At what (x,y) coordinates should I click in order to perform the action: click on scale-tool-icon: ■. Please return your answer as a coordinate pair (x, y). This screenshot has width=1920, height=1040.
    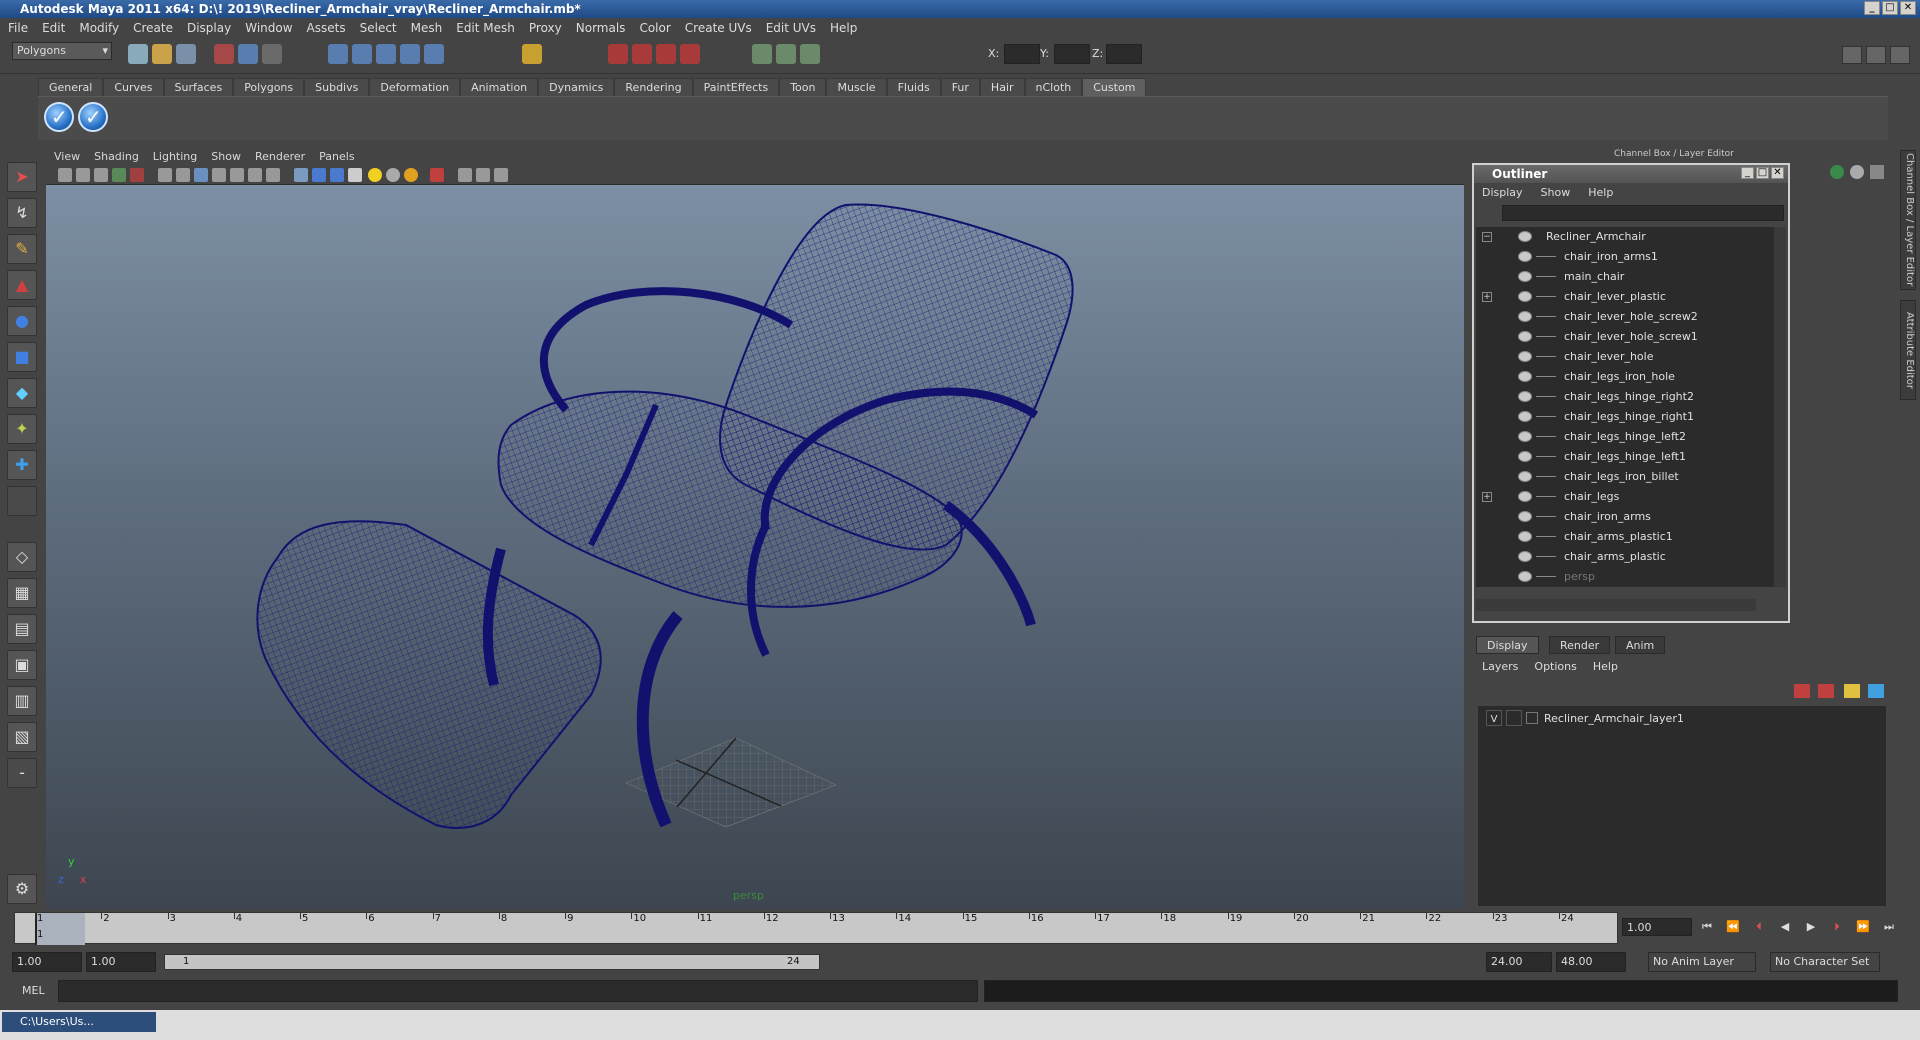
    Looking at the image, I should click on (22, 357).